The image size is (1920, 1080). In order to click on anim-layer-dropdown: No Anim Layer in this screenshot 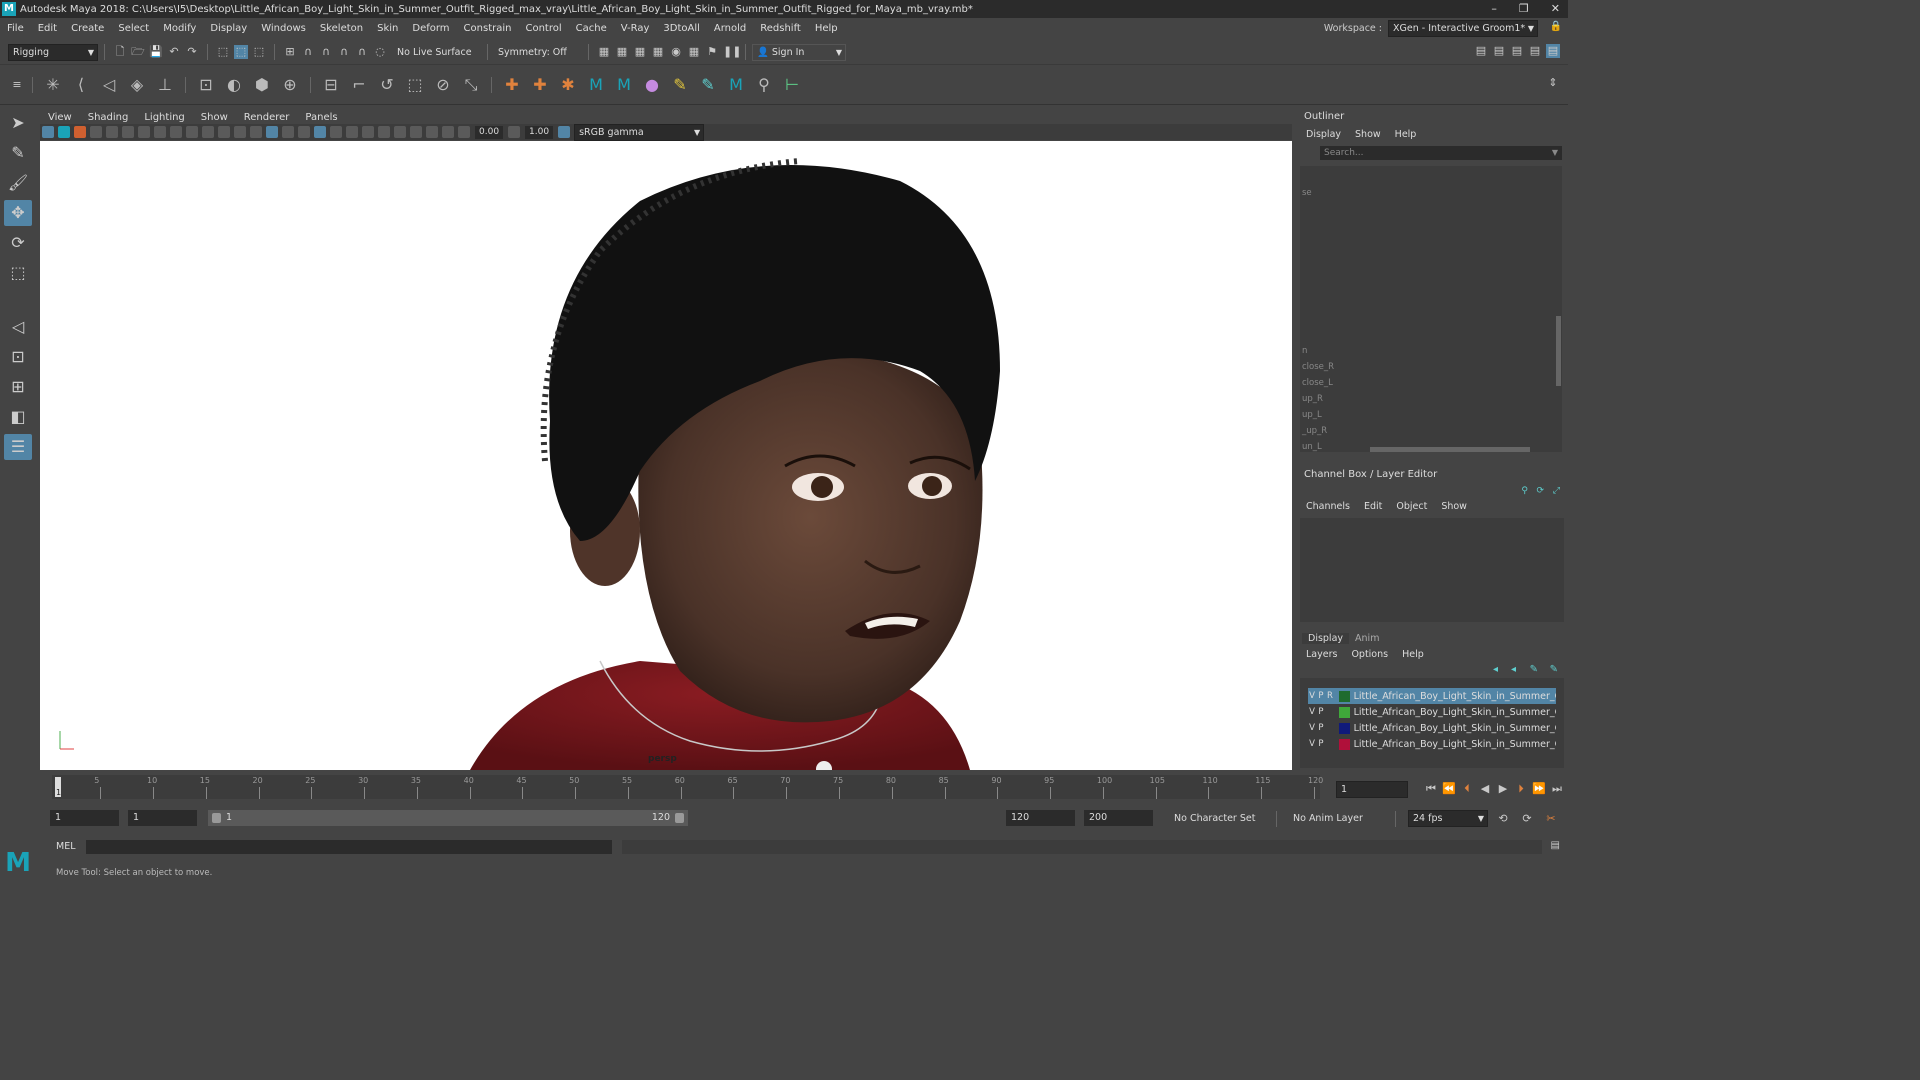, I will do `click(1336, 818)`.